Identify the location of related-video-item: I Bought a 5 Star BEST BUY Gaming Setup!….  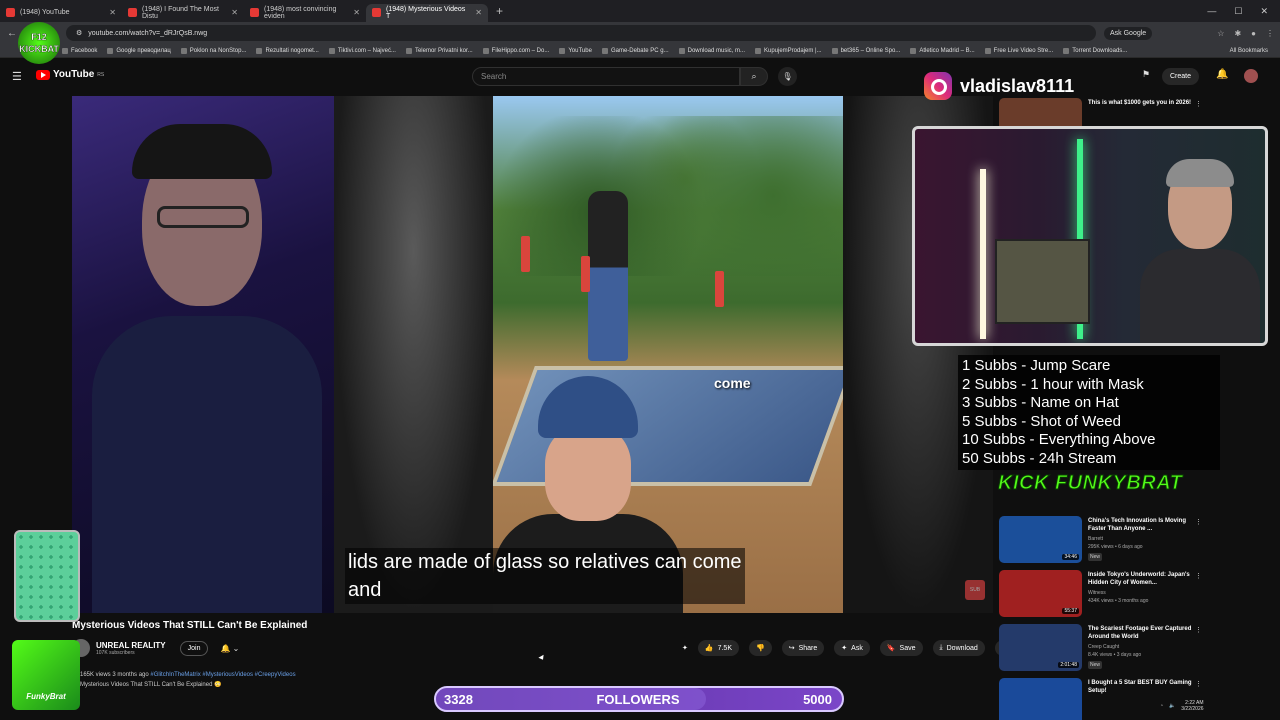
(1104, 699).